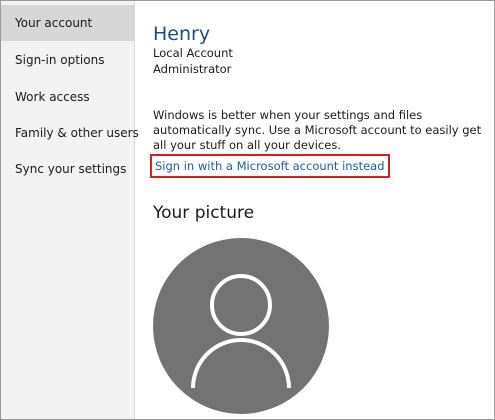 This screenshot has width=495, height=420. I want to click on sidebar-item-work-access: Work access, so click(67, 97).